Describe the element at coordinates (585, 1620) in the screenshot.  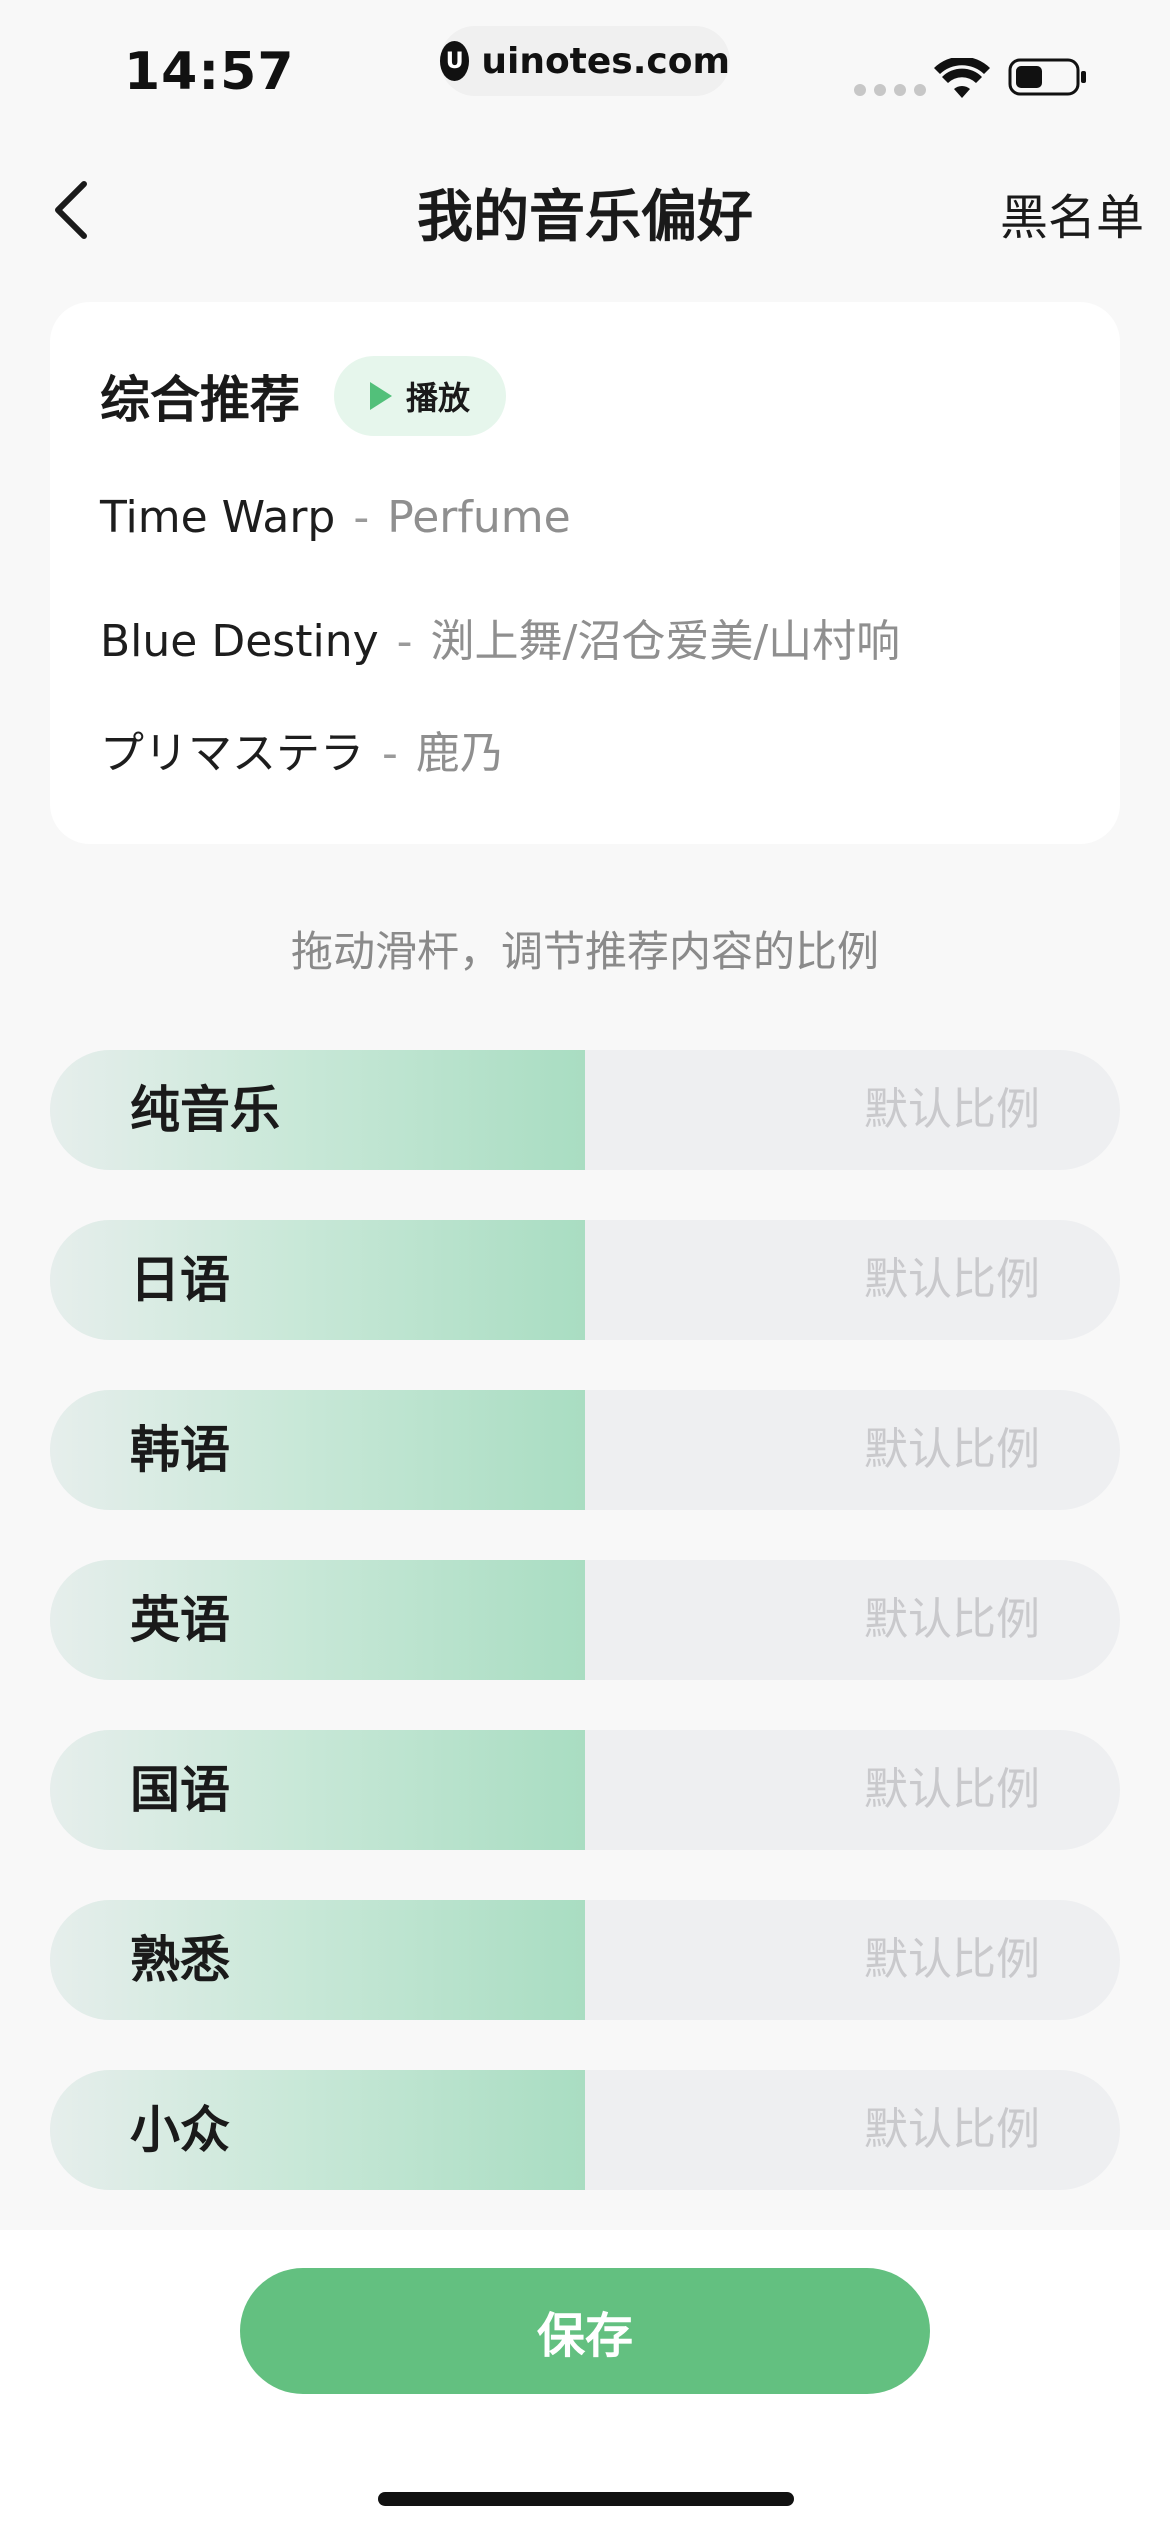
I see `slider-english: 英语 默认比例` at that location.